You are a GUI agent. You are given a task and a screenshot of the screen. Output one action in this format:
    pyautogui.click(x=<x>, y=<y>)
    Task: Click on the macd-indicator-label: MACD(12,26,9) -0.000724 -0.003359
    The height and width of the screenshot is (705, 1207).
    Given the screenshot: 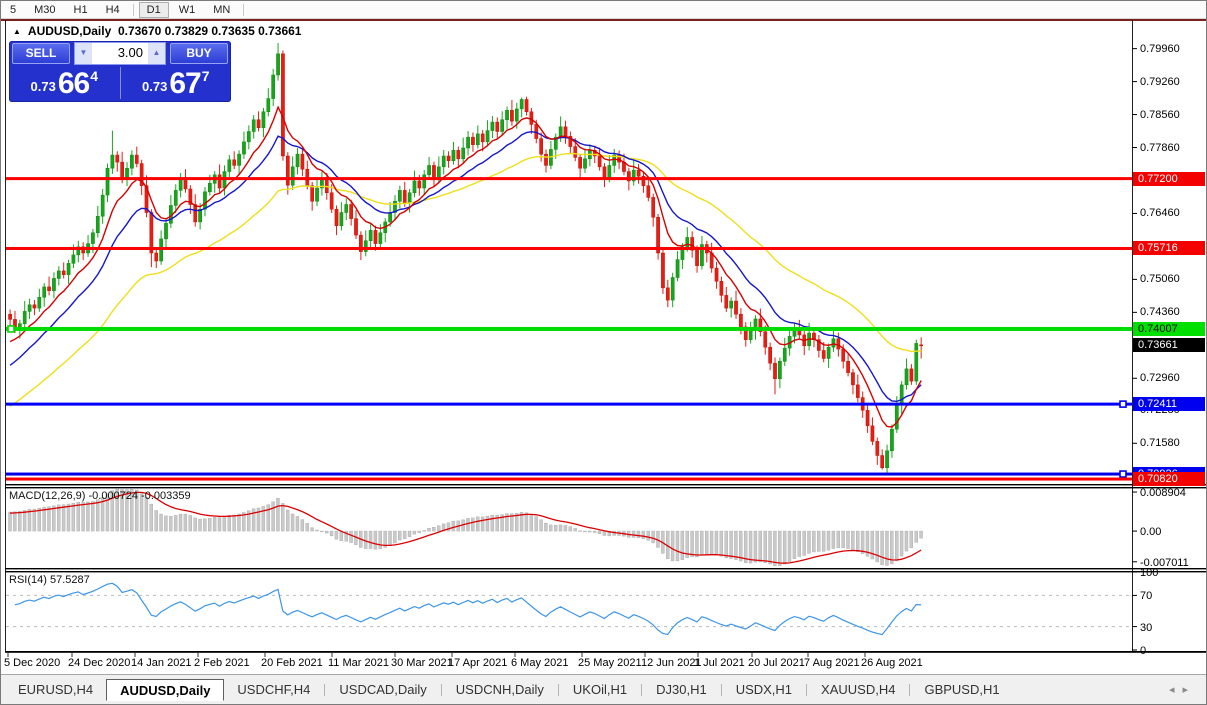 What is the action you would take?
    pyautogui.click(x=100, y=496)
    